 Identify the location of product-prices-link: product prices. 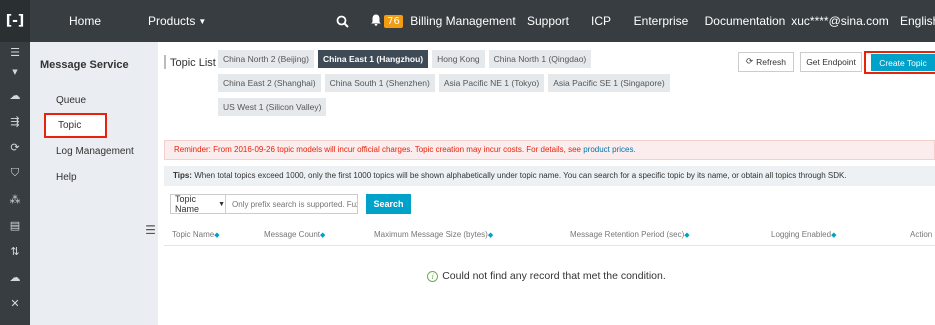
(608, 149).